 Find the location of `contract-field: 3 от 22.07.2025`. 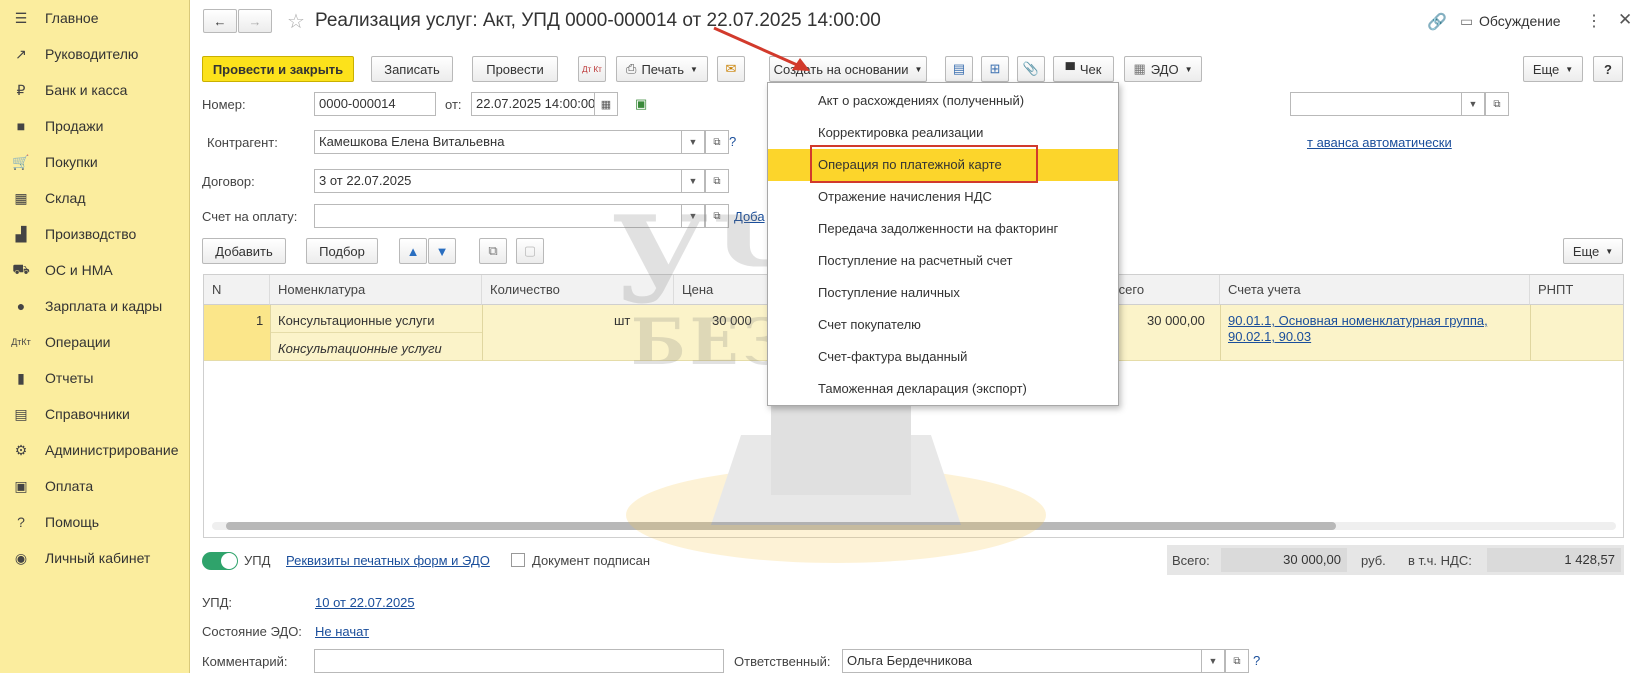

contract-field: 3 от 22.07.2025 is located at coordinates (498, 181).